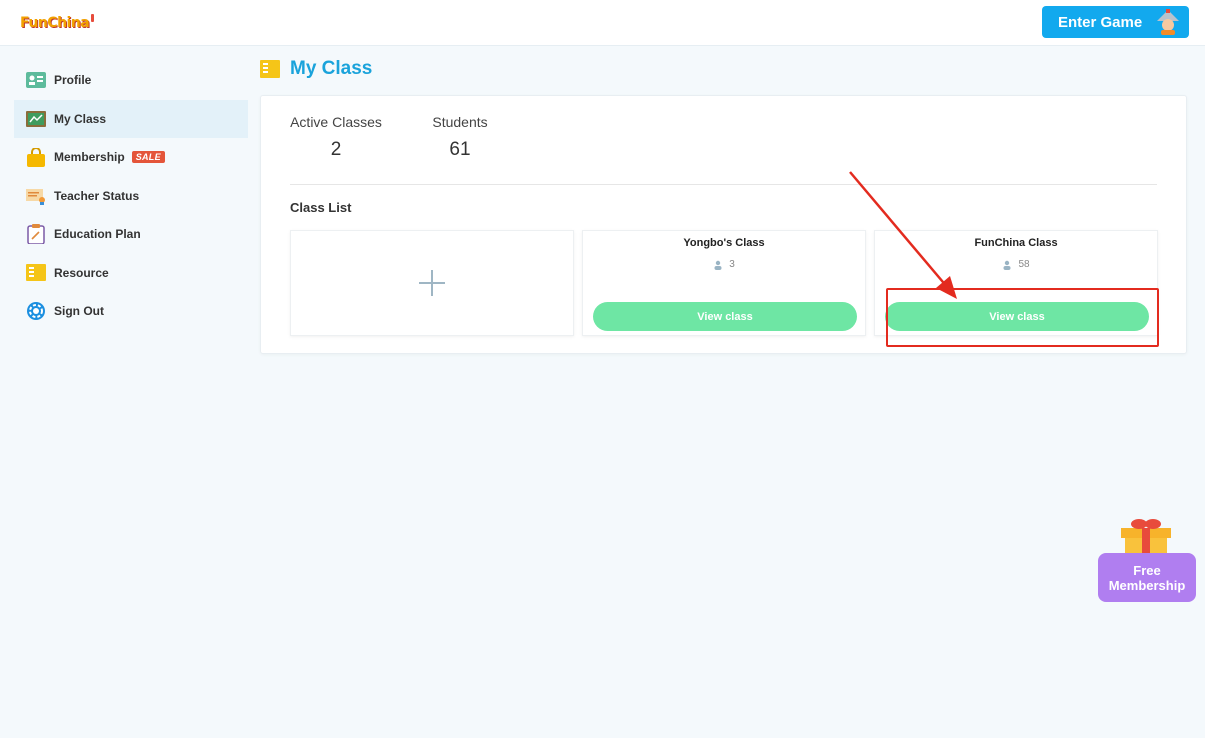 This screenshot has height=738, width=1205. What do you see at coordinates (1100, 22) in the screenshot?
I see `enter-game-label: Enter Game` at bounding box center [1100, 22].